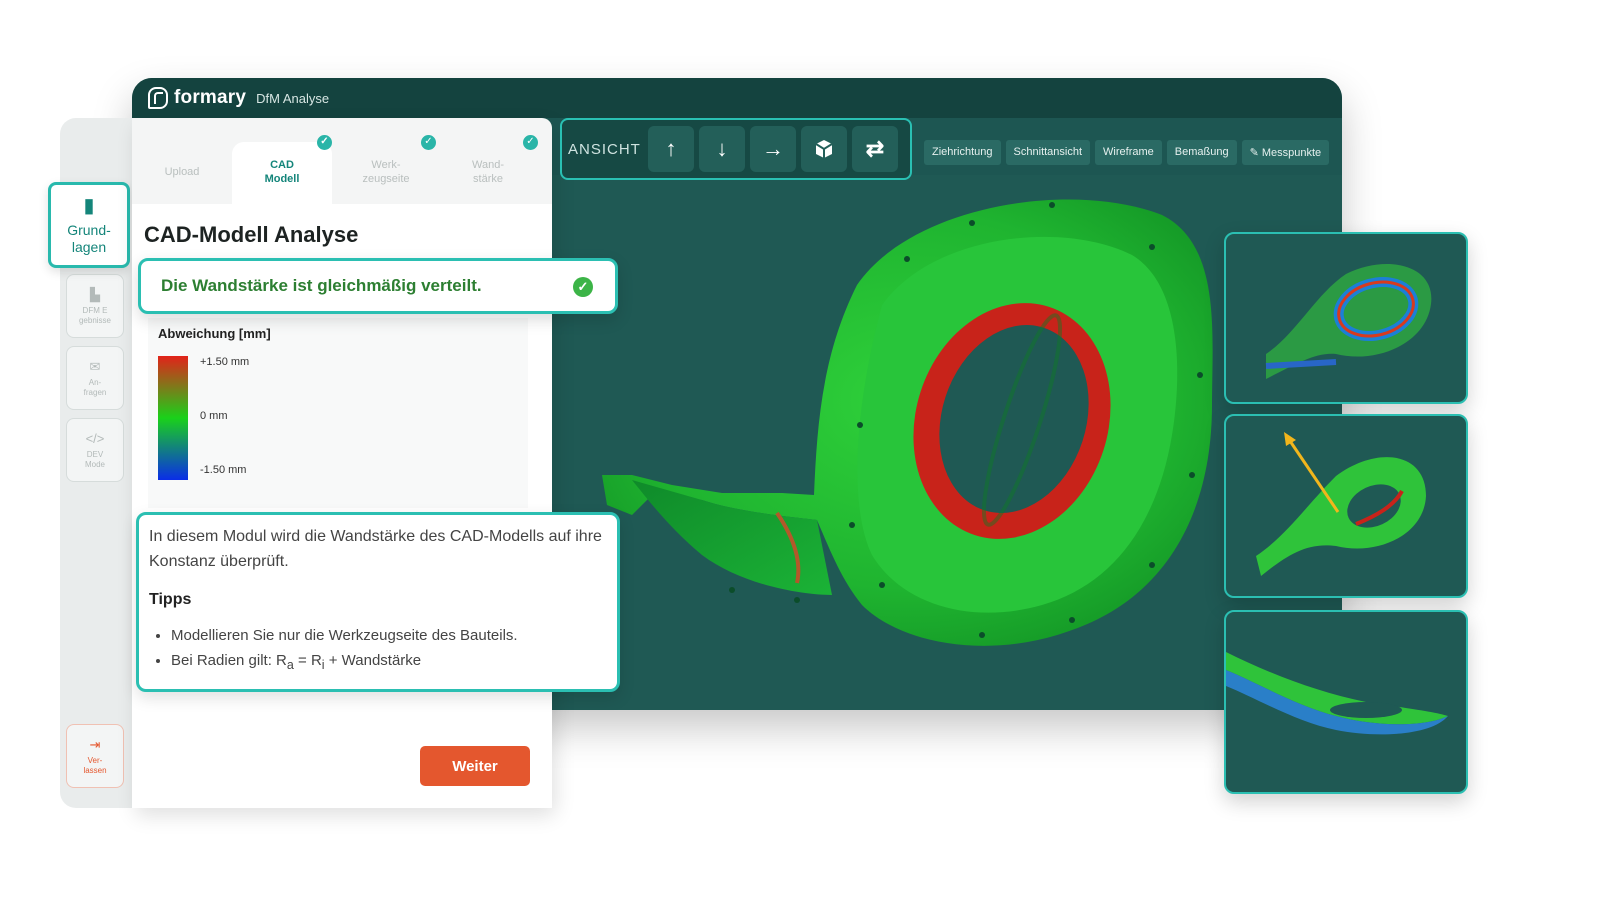  Describe the element at coordinates (737, 98) in the screenshot. I see `app-header: formary DfM Analyse` at that location.